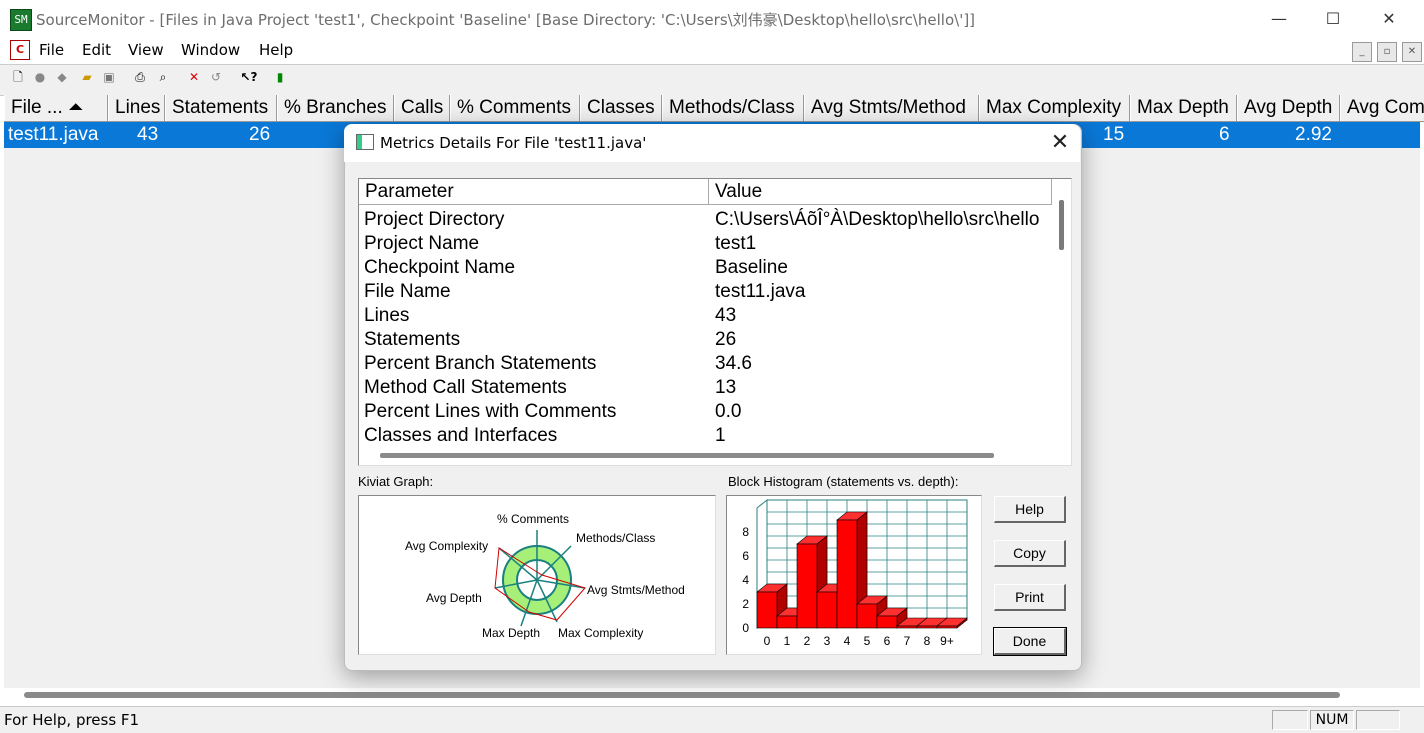 The height and width of the screenshot is (733, 1424). I want to click on column-max-complexity: Max Complexity, so click(1054, 108).